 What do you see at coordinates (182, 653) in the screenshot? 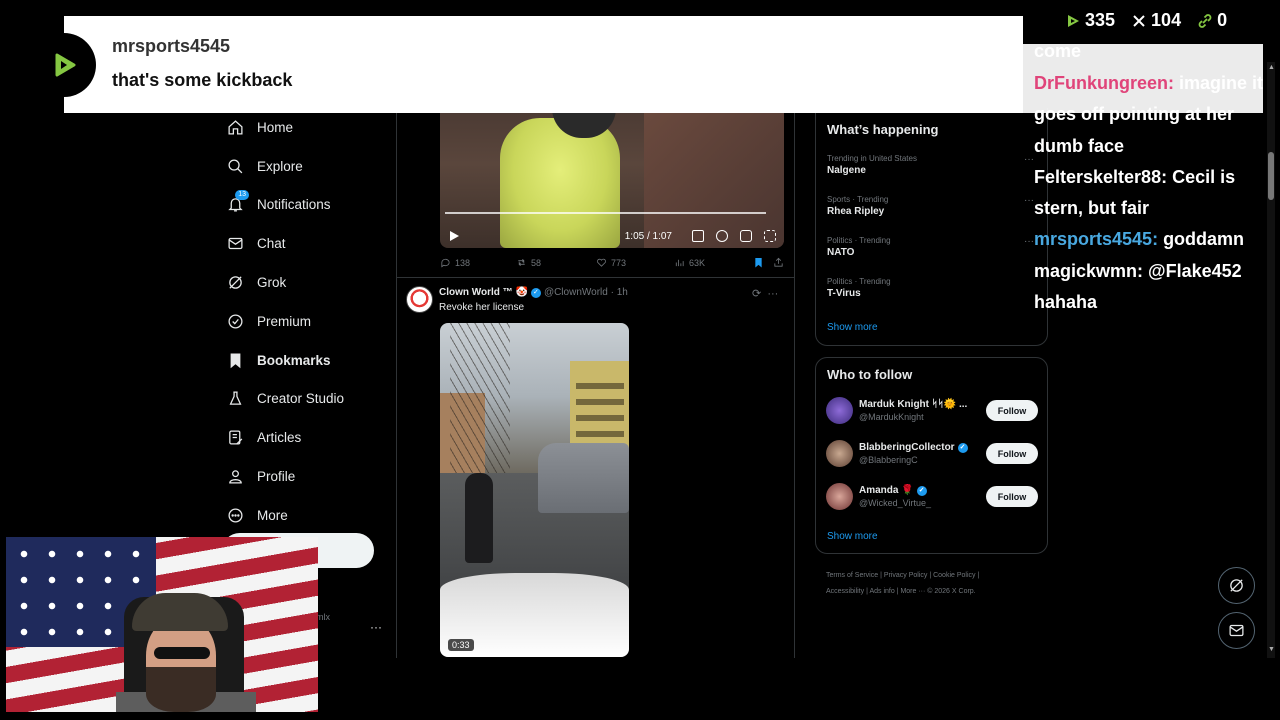
I see `streamer-glasses` at bounding box center [182, 653].